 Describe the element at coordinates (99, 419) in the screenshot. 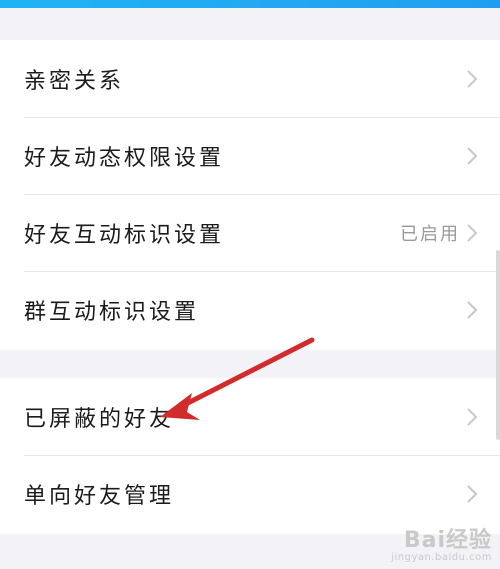

I see `row-label: 已屏蔽的好友` at that location.